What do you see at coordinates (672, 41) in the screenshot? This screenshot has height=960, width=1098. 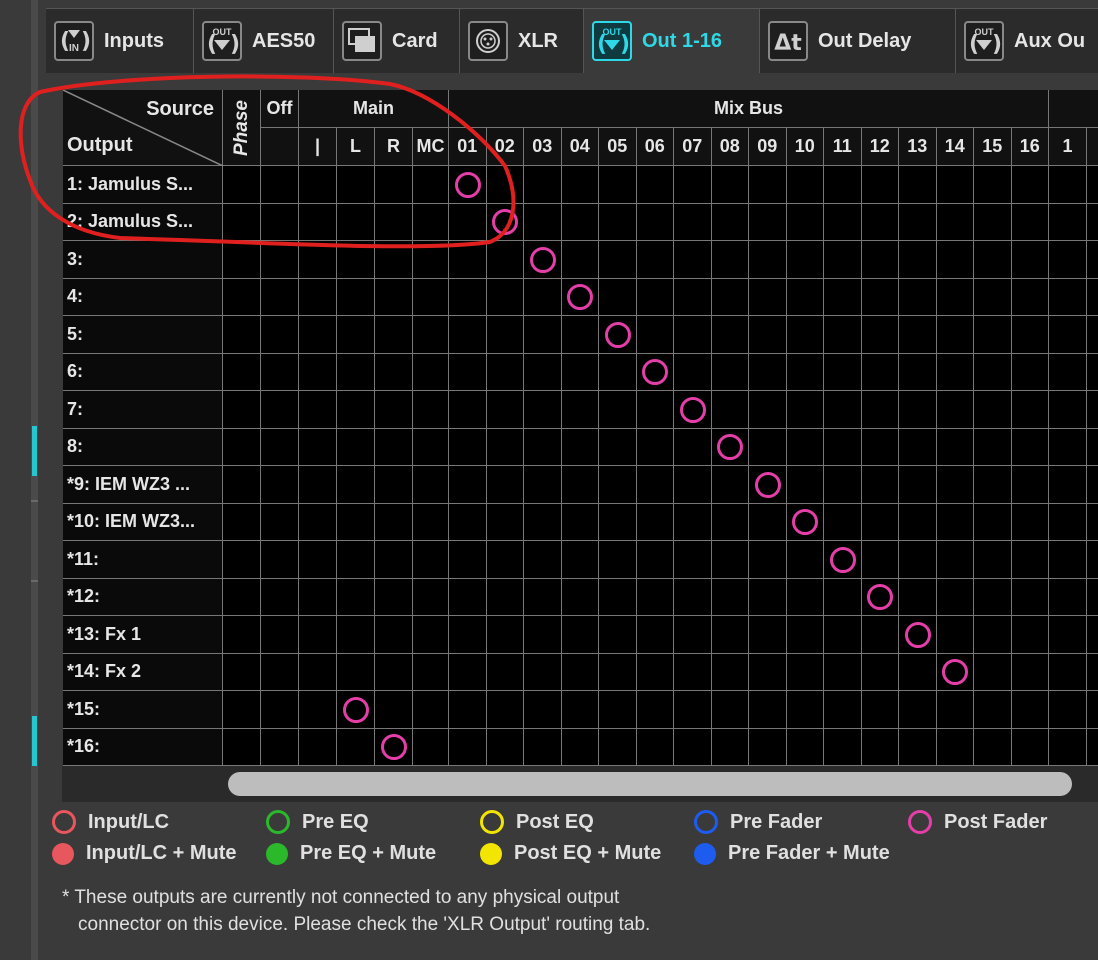 I see `tab-out-1-16: () OUT Out 1-16` at bounding box center [672, 41].